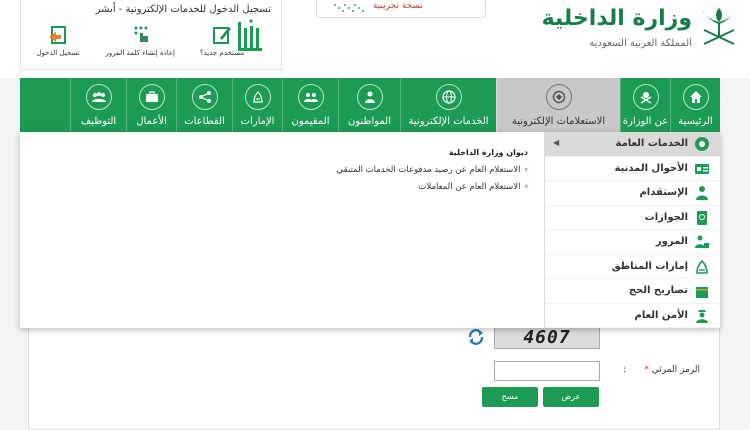 The height and width of the screenshot is (430, 750). I want to click on briefcase-icon, so click(151, 97).